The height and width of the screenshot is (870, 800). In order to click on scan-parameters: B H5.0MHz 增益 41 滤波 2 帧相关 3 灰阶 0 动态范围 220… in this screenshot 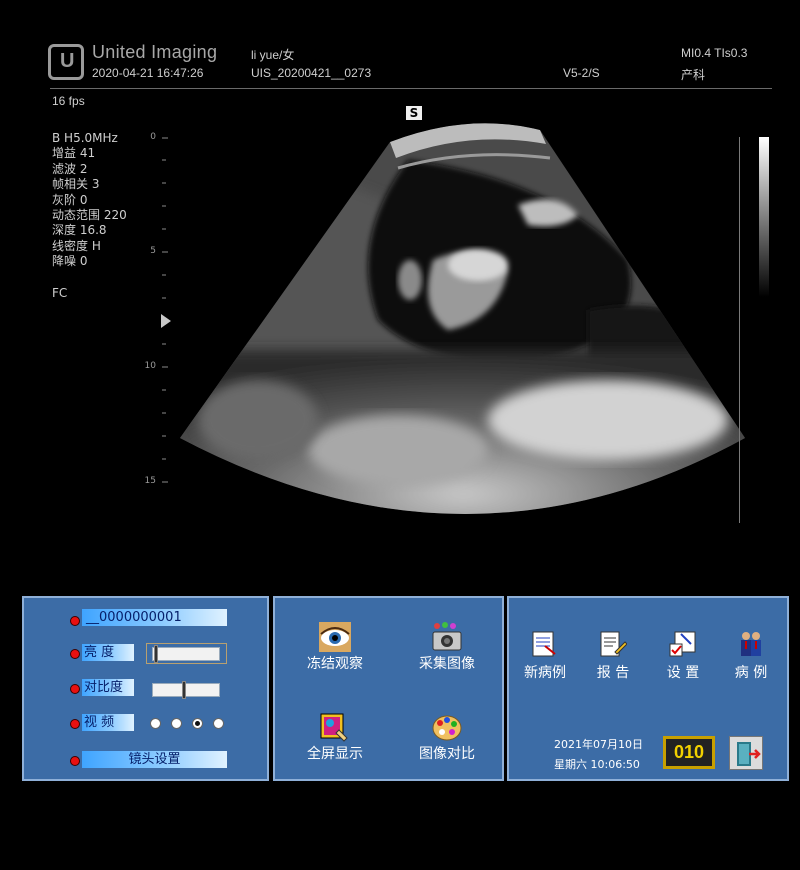, I will do `click(89, 200)`.